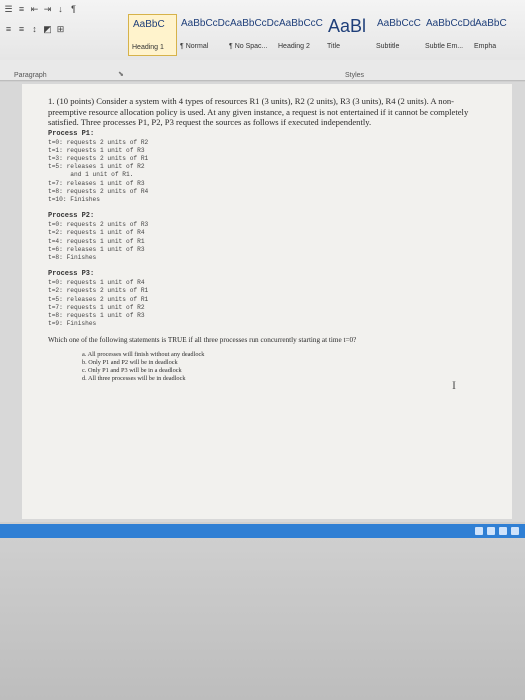 Image resolution: width=525 pixels, height=700 pixels. I want to click on increase-indent-icon: ⇥, so click(47, 9).